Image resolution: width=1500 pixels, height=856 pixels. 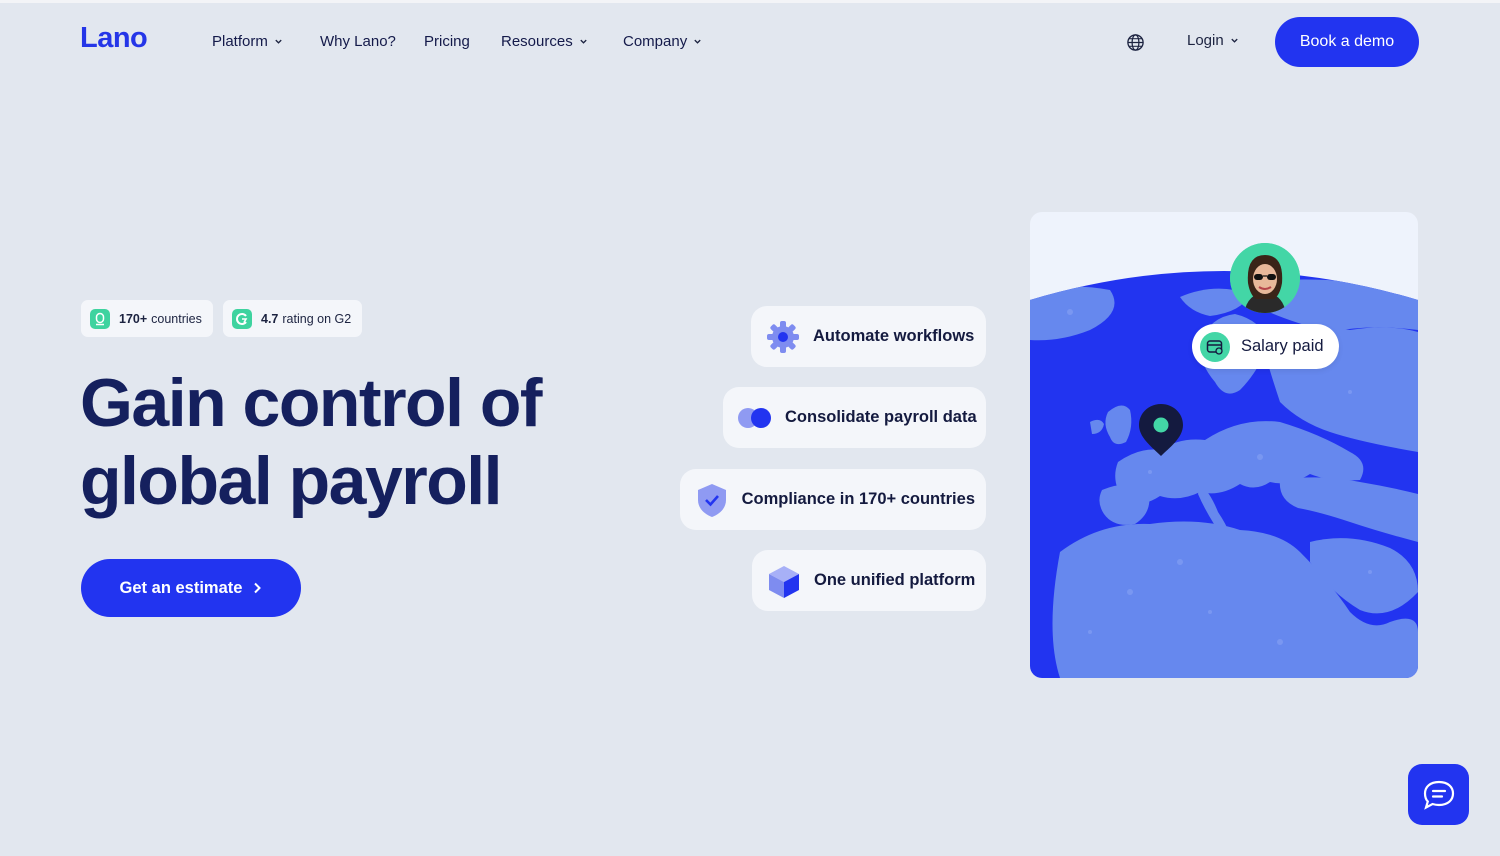 What do you see at coordinates (133, 318) in the screenshot?
I see `countries-badge-value: 170+` at bounding box center [133, 318].